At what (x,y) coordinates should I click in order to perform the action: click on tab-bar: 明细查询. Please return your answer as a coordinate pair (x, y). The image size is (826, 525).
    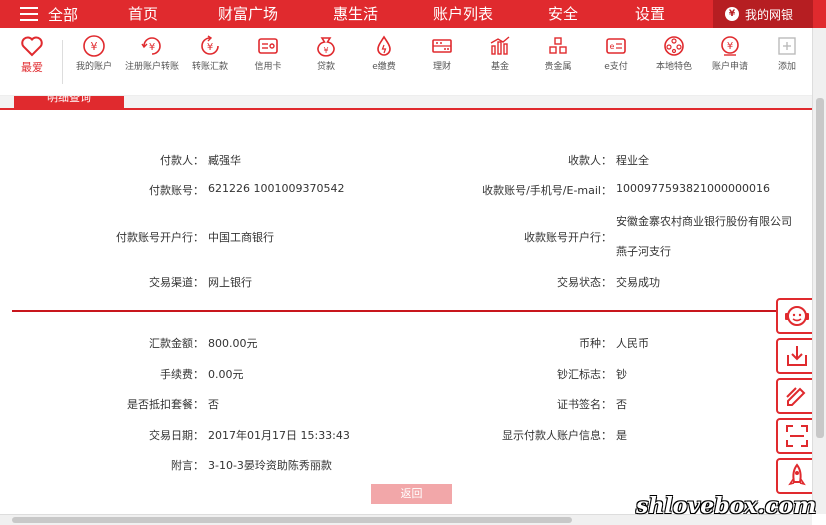
    Looking at the image, I should click on (406, 103).